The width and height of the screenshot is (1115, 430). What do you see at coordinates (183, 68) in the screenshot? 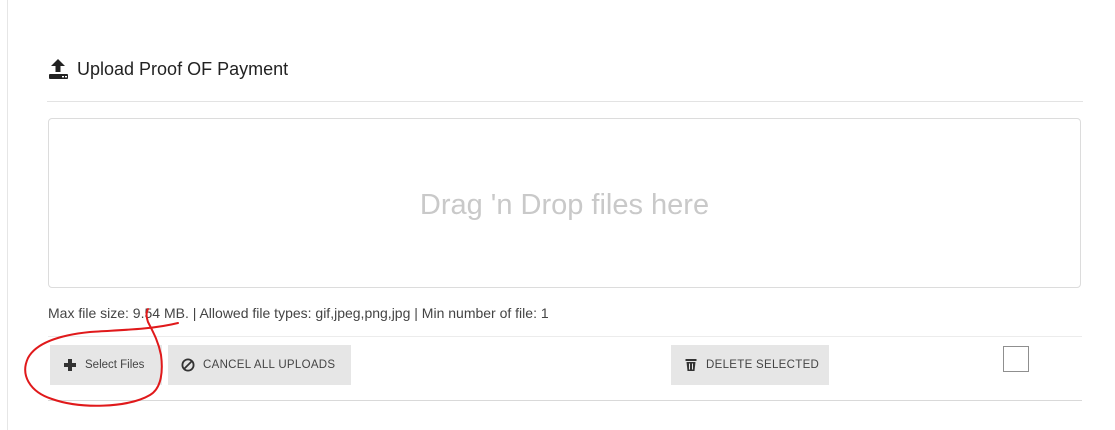
I see `page-title: Upload Proof OF Payment` at bounding box center [183, 68].